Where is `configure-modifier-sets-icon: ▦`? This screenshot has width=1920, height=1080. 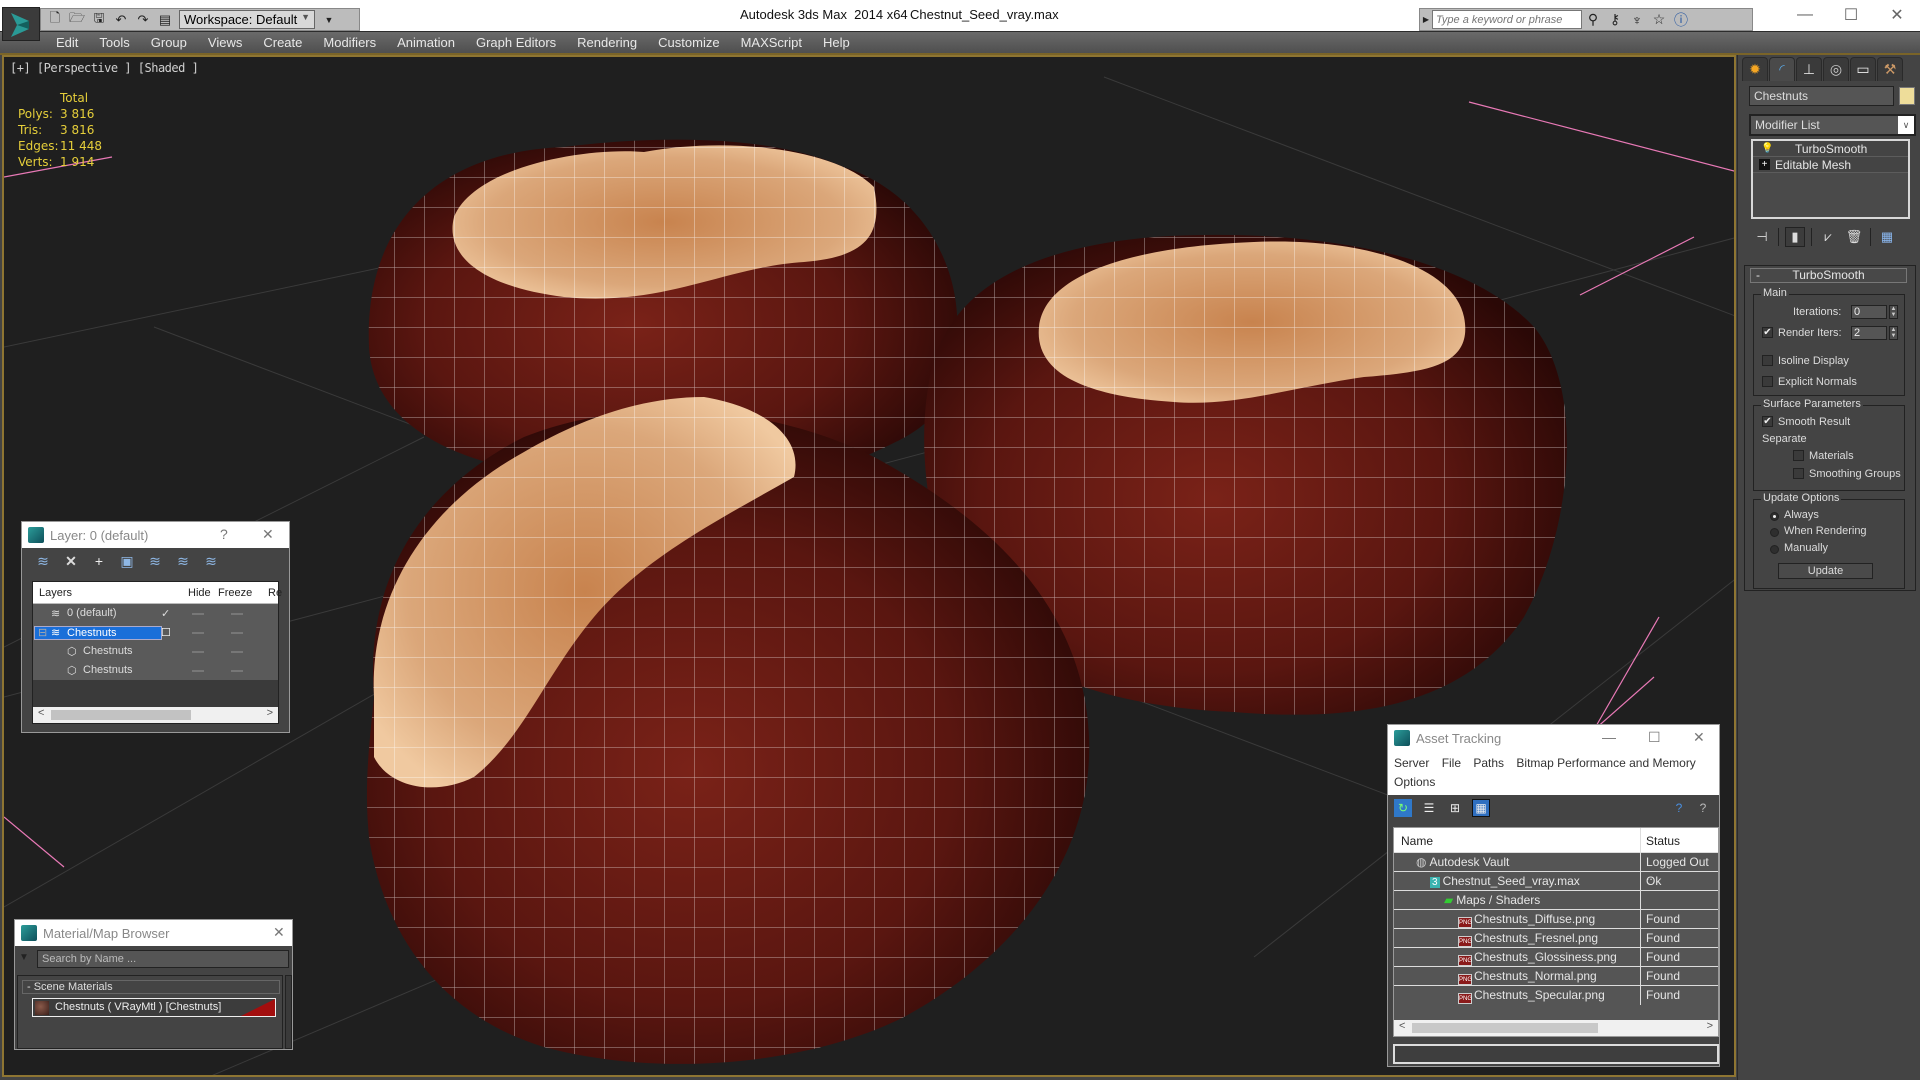
configure-modifier-sets-icon: ▦ is located at coordinates (1887, 237).